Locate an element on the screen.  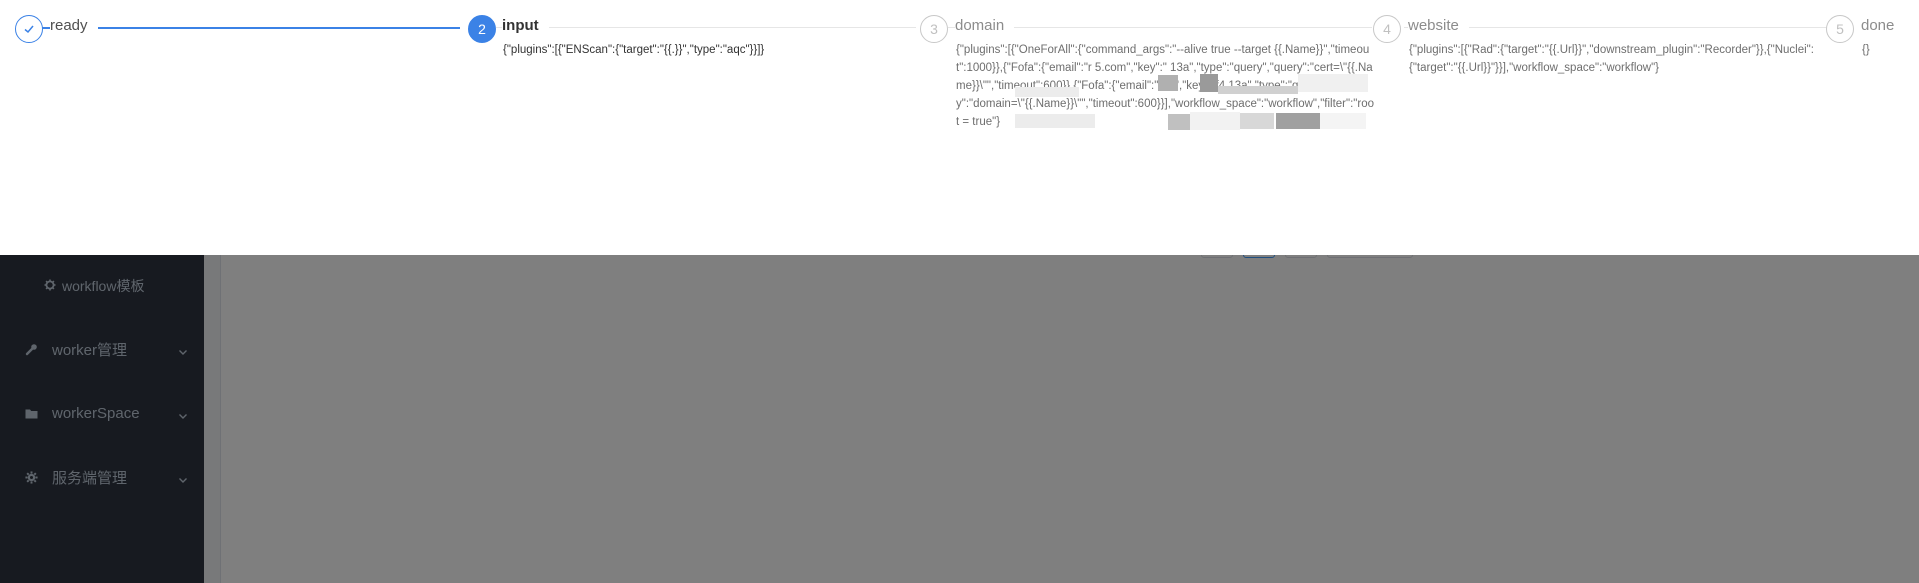
step-number-icon: 3 is located at coordinates (934, 29).